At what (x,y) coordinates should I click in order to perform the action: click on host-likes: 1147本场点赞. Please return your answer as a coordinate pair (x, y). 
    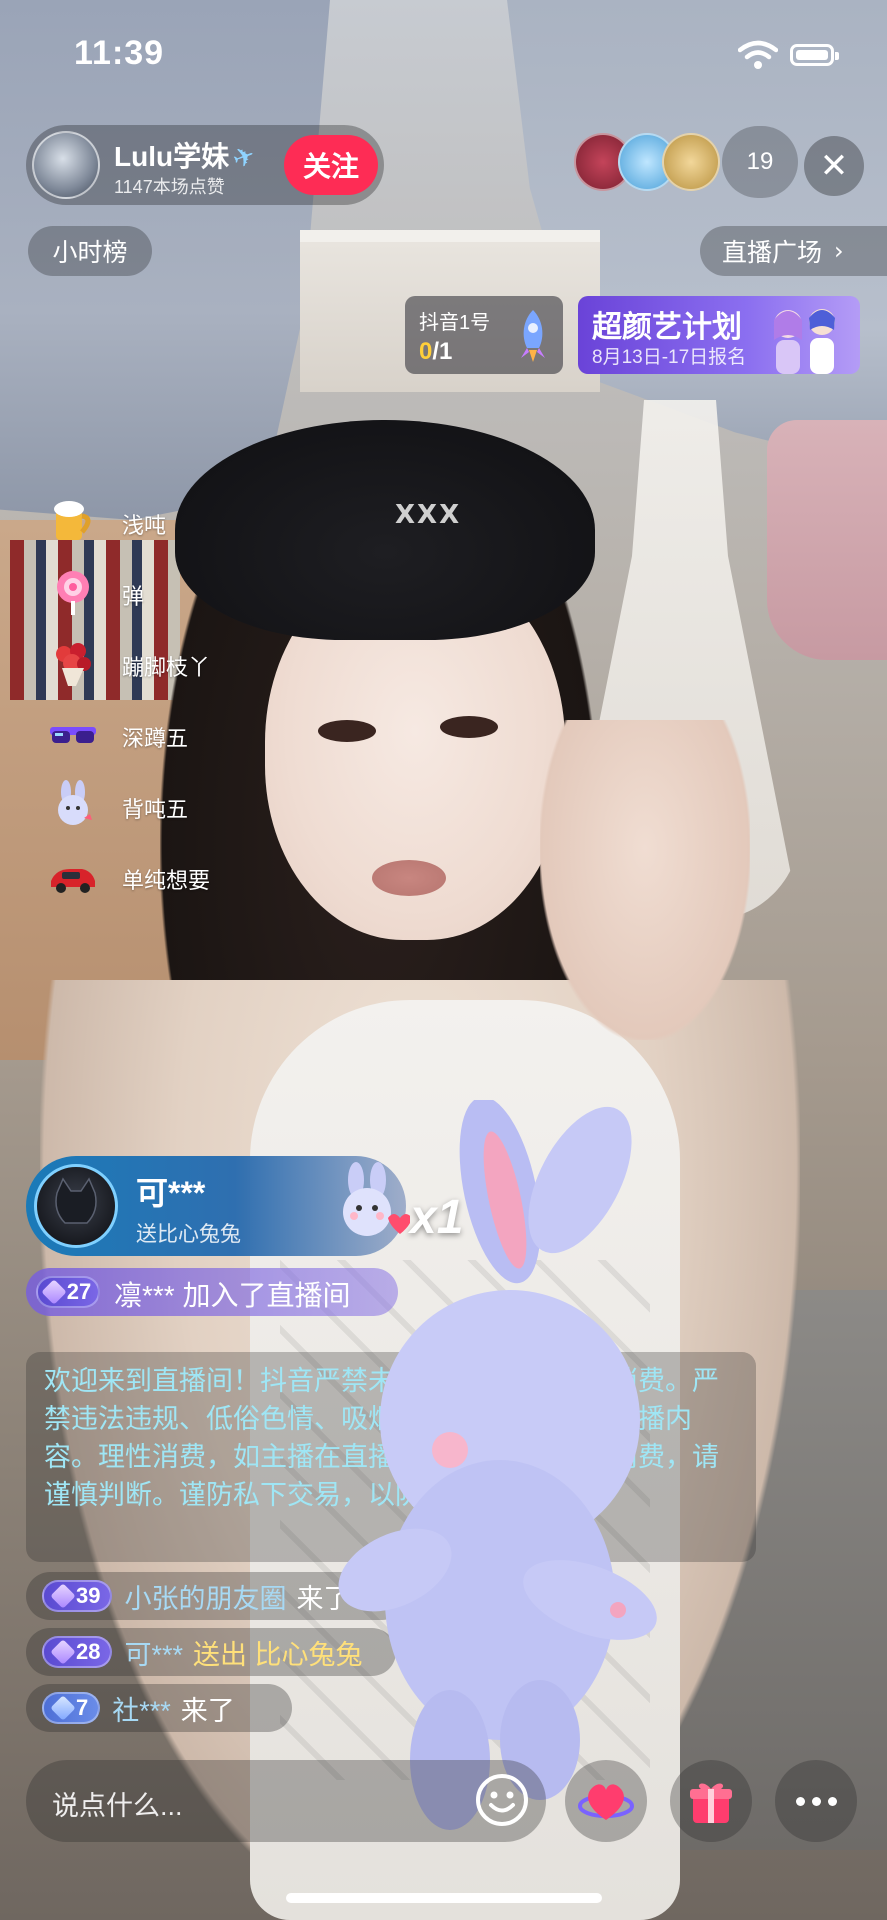
    Looking at the image, I should click on (169, 187).